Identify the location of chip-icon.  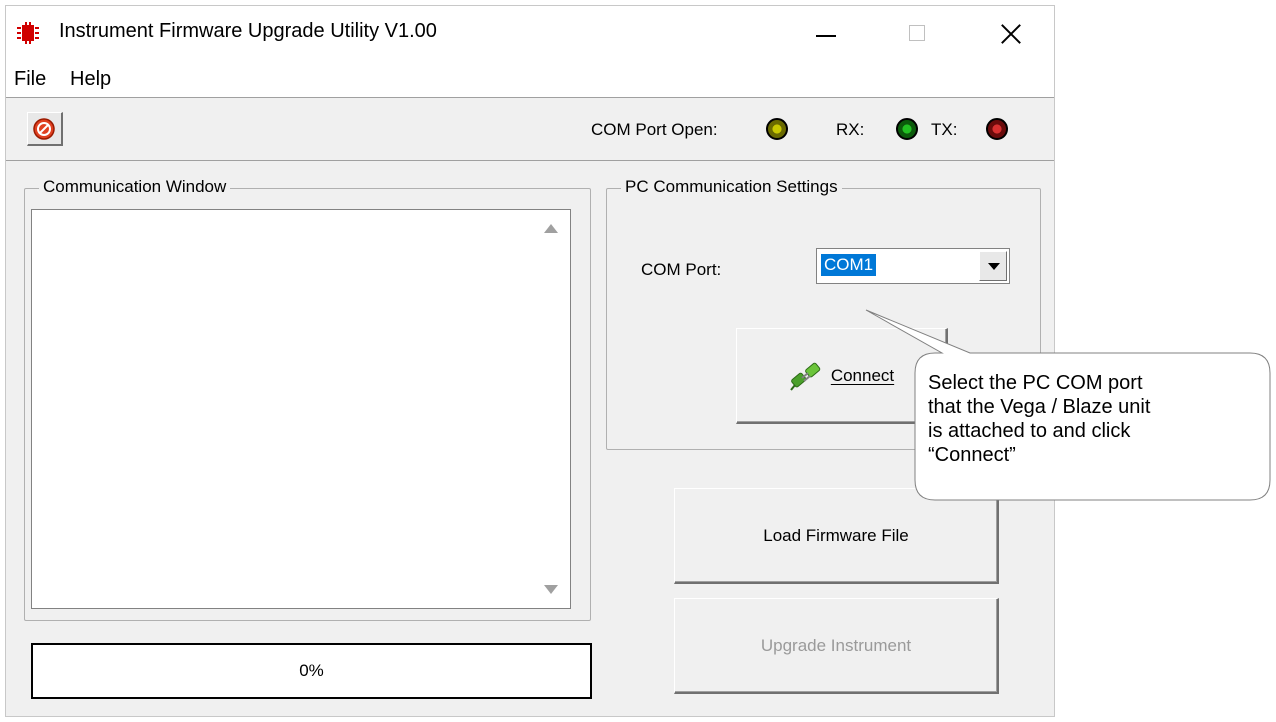
(28, 33).